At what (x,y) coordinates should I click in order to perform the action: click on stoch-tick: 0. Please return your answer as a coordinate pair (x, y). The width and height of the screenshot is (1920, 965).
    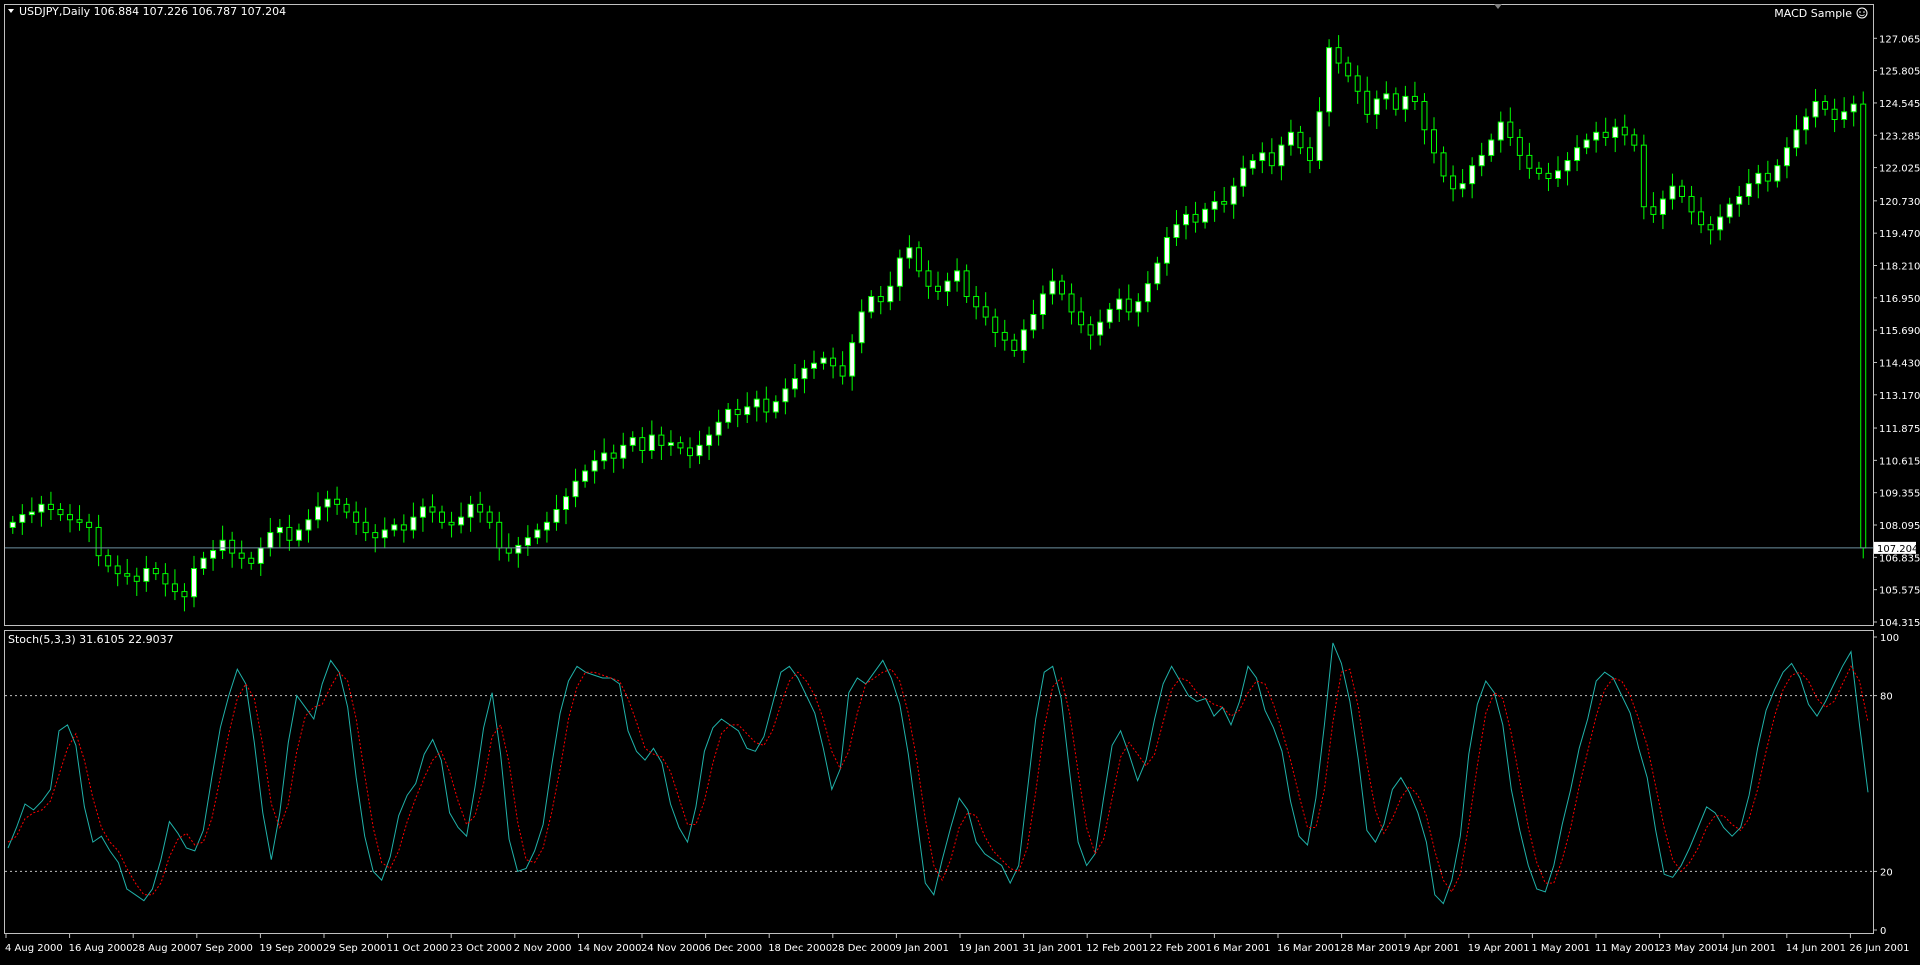
    Looking at the image, I should click on (1879, 931).